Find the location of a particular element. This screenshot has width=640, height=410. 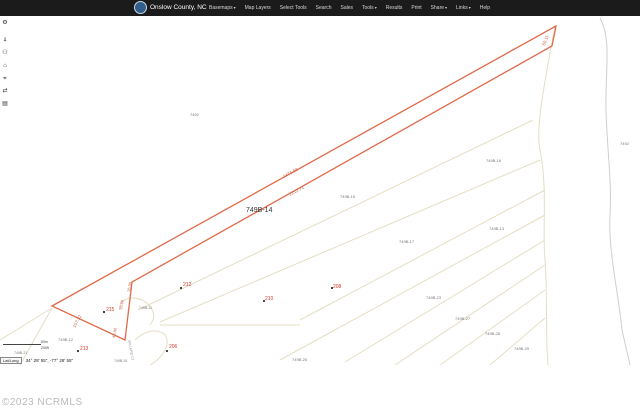

address-label: 210 is located at coordinates (269, 299).